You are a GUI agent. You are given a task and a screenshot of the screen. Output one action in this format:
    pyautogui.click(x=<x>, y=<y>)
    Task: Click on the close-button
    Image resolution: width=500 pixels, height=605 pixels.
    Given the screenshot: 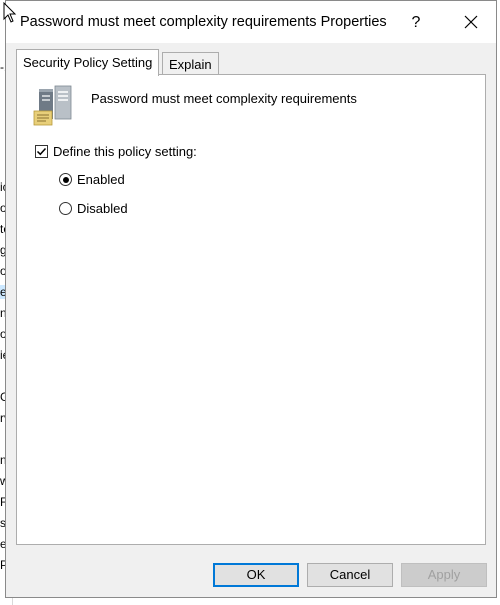 What is the action you would take?
    pyautogui.click(x=471, y=22)
    